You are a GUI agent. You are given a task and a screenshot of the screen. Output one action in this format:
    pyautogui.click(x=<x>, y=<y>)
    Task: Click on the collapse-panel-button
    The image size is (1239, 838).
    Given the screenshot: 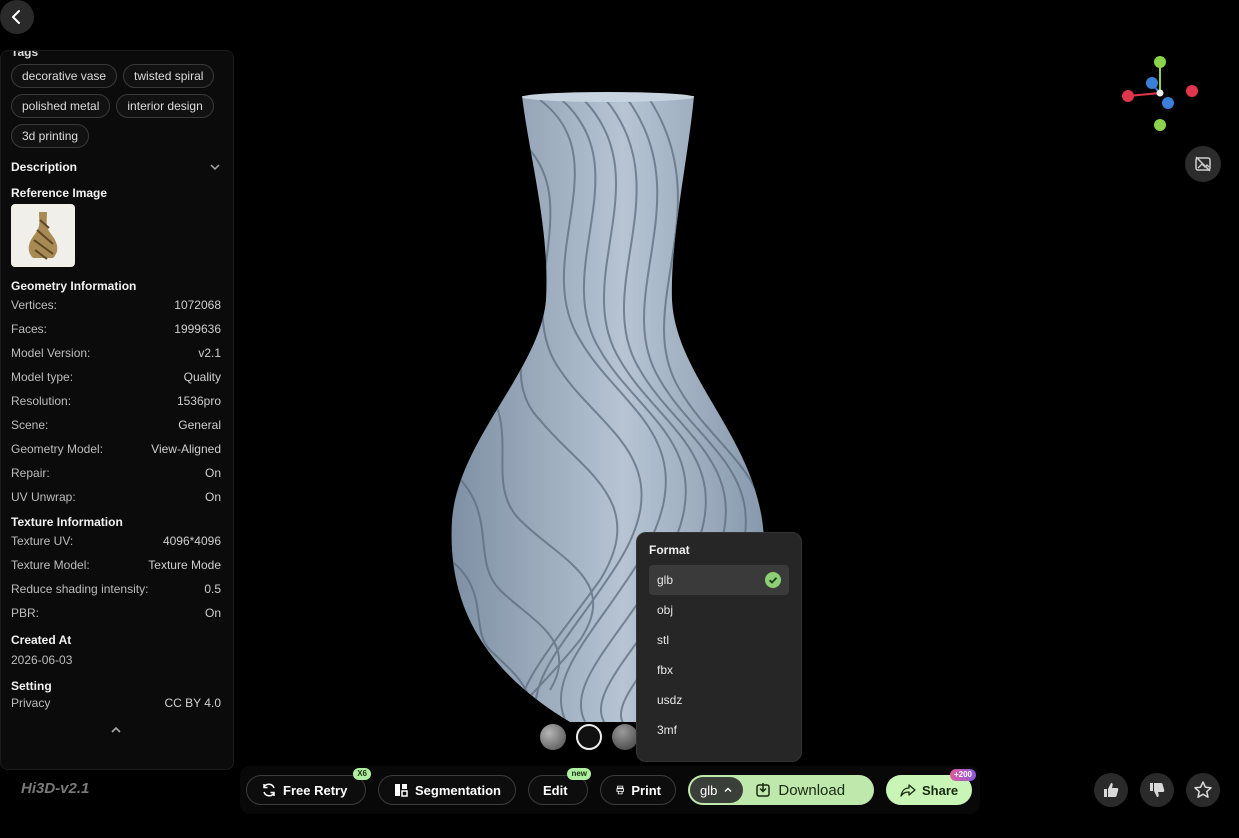 What is the action you would take?
    pyautogui.click(x=116, y=730)
    